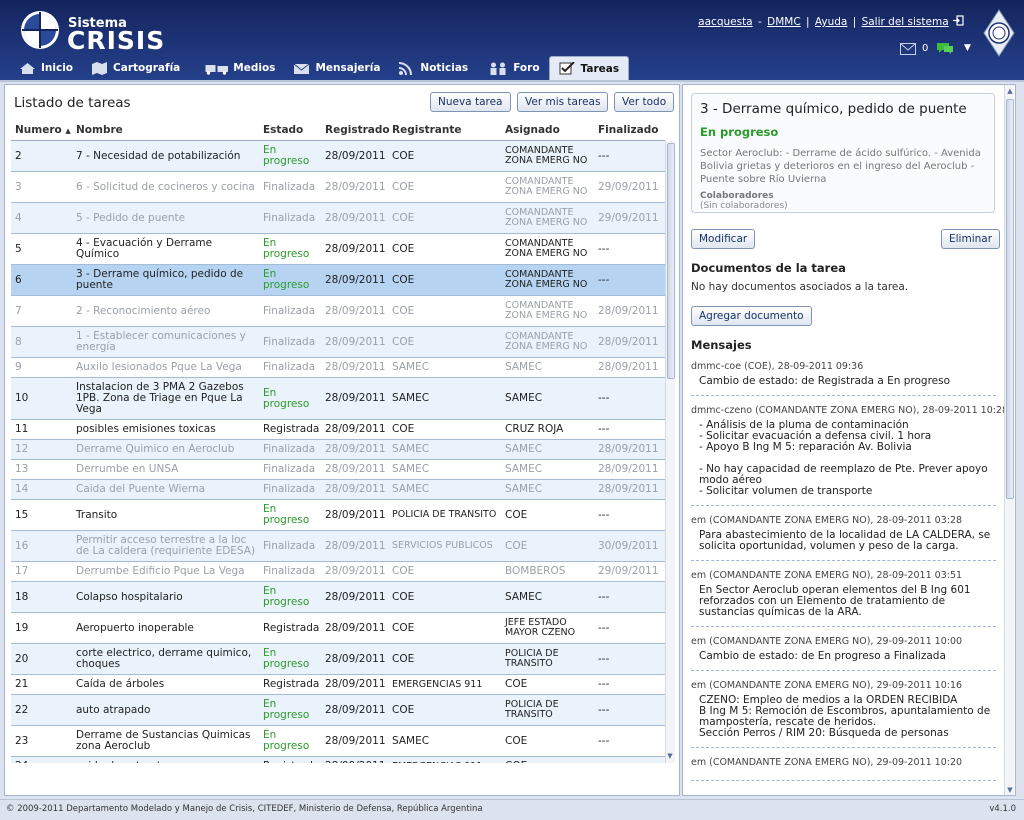 The width and height of the screenshot is (1024, 820). What do you see at coordinates (99, 130) in the screenshot?
I see `col-nombre: Nombre` at bounding box center [99, 130].